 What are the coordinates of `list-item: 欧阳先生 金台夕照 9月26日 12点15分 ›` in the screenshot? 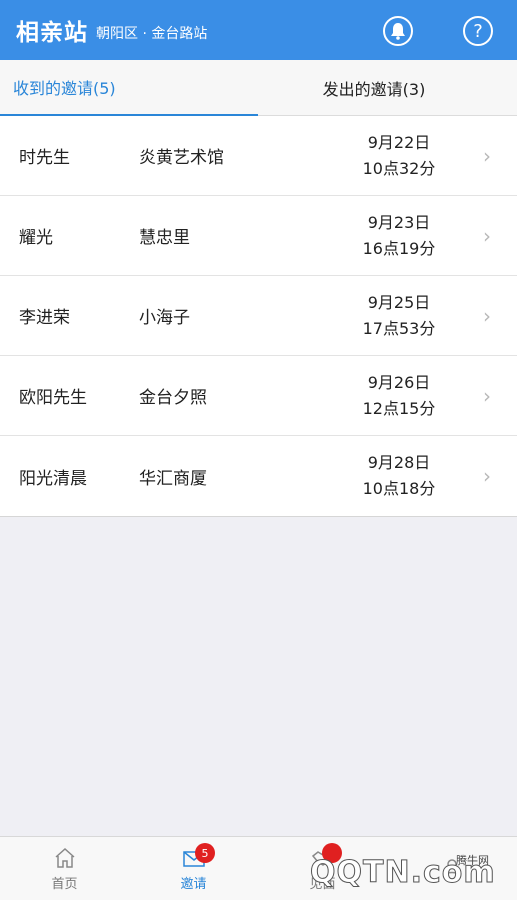 It's located at (258, 396).